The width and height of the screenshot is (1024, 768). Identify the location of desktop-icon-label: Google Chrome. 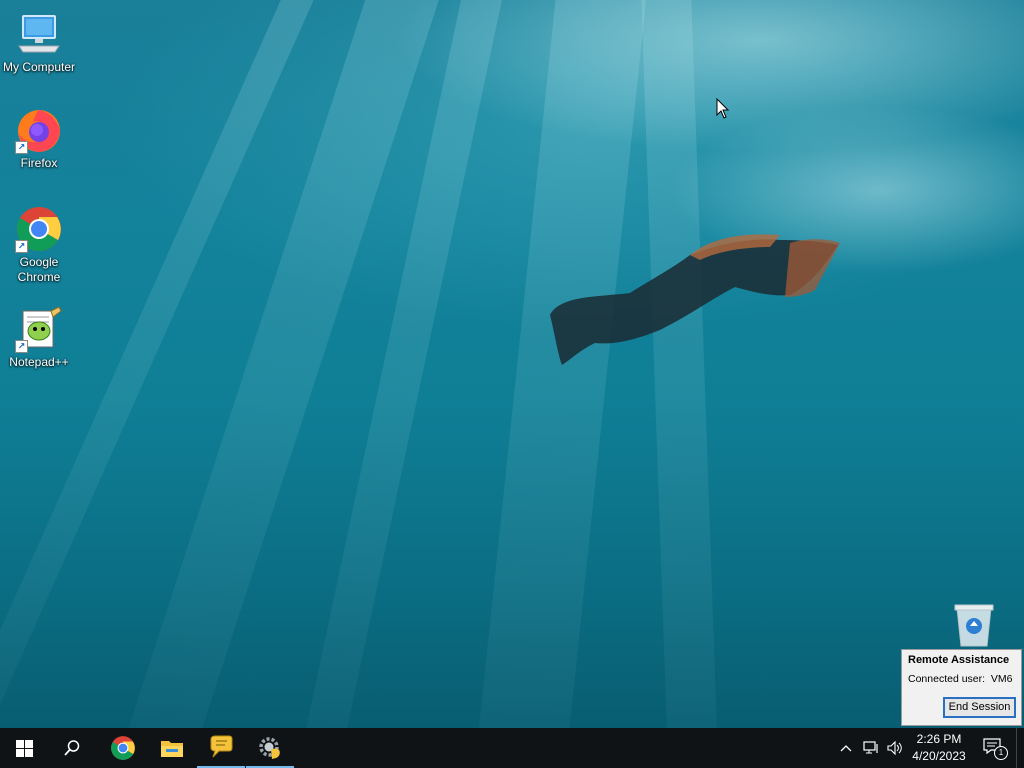
(39, 269).